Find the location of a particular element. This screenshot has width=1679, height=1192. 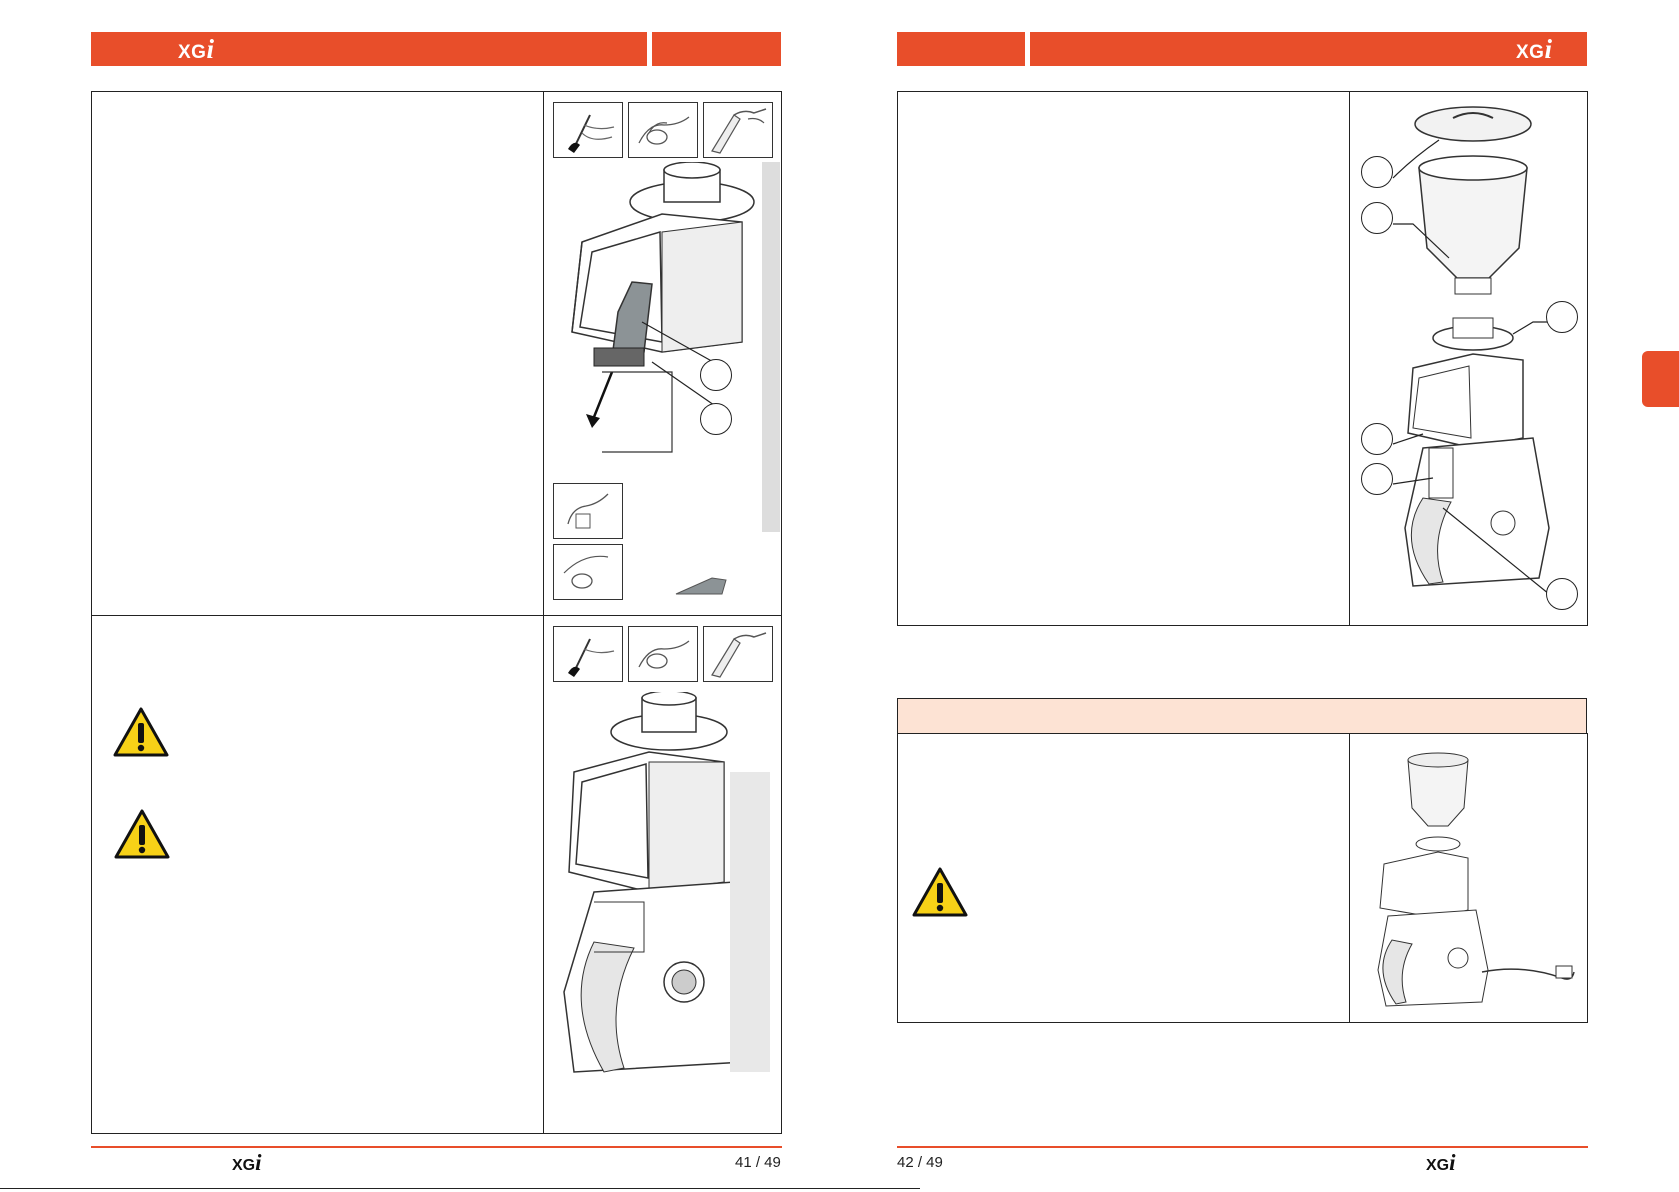

header-logo-left: XGi is located at coordinates (196, 49).